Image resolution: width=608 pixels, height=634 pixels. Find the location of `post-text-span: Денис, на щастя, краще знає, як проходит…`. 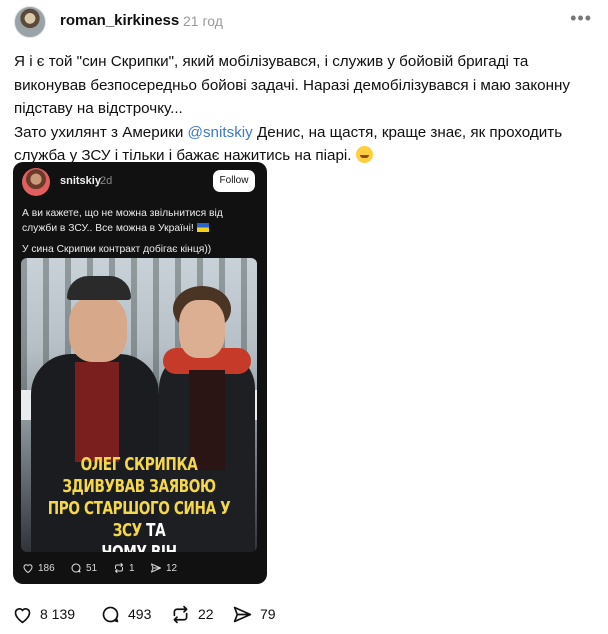

post-text-span: Денис, на щастя, краще знає, як проходит… is located at coordinates (407, 132).